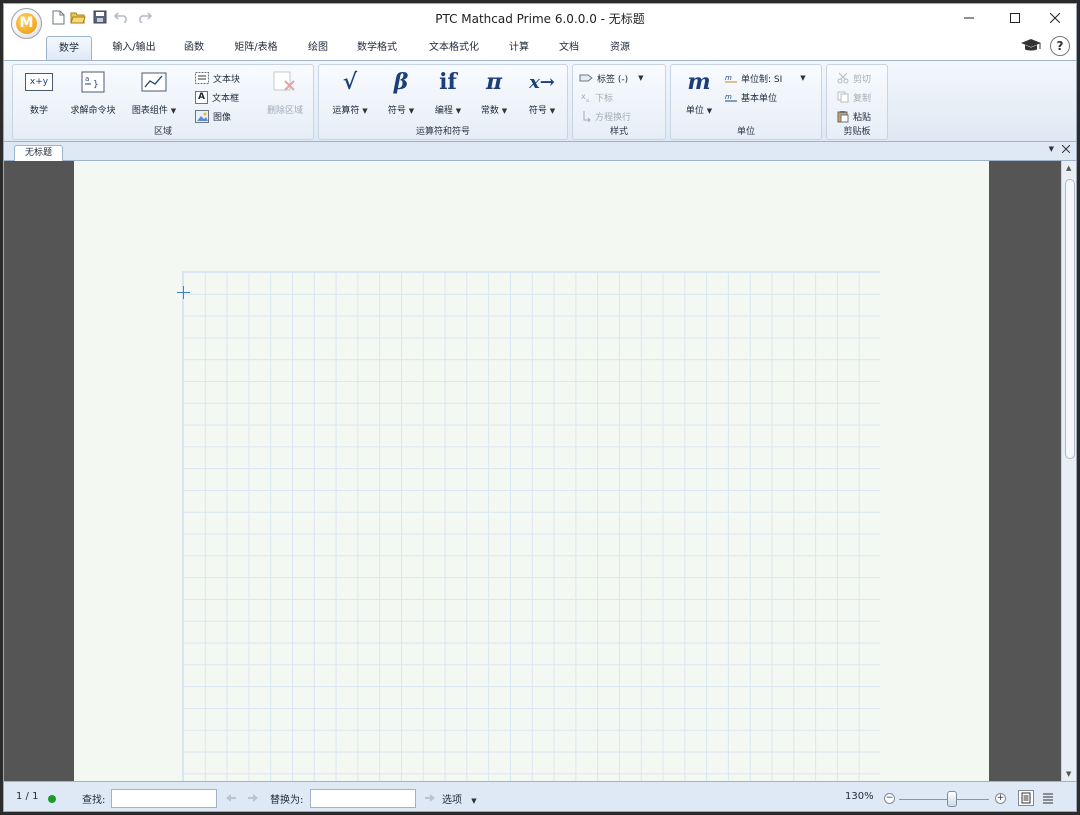 Image resolution: width=1080 pixels, height=815 pixels. I want to click on tab-matrices-tables: 矩阵/表格, so click(256, 48).